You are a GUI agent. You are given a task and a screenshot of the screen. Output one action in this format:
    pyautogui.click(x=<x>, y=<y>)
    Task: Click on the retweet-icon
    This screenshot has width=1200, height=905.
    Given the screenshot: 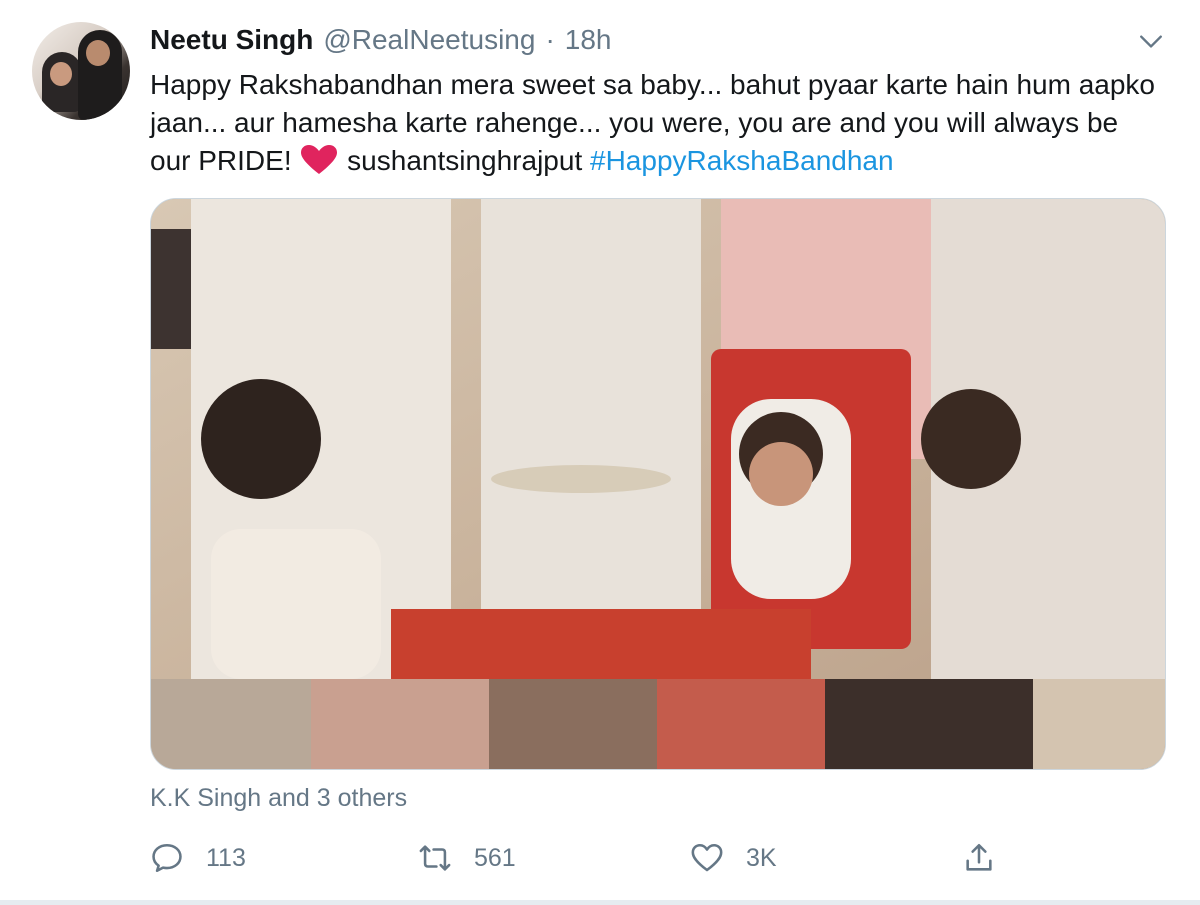 What is the action you would take?
    pyautogui.click(x=435, y=858)
    